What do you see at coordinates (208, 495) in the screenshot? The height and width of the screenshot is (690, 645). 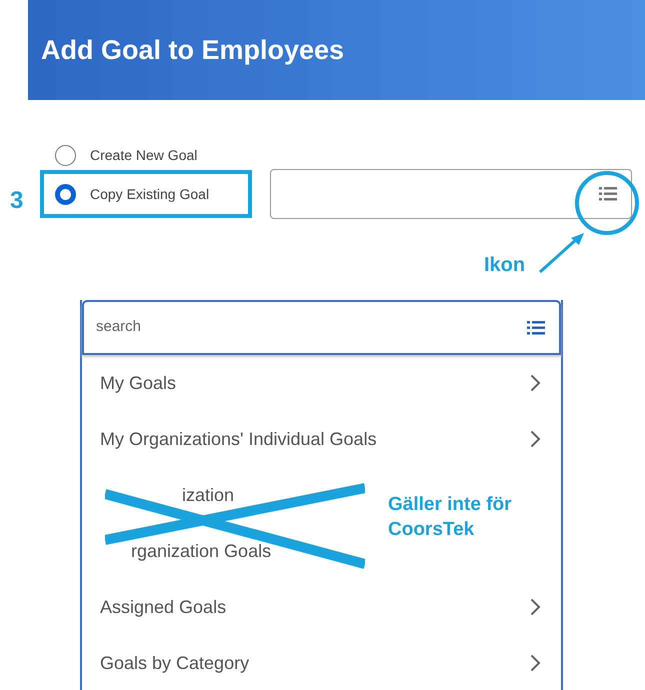 I see `menu-item-text: ization` at bounding box center [208, 495].